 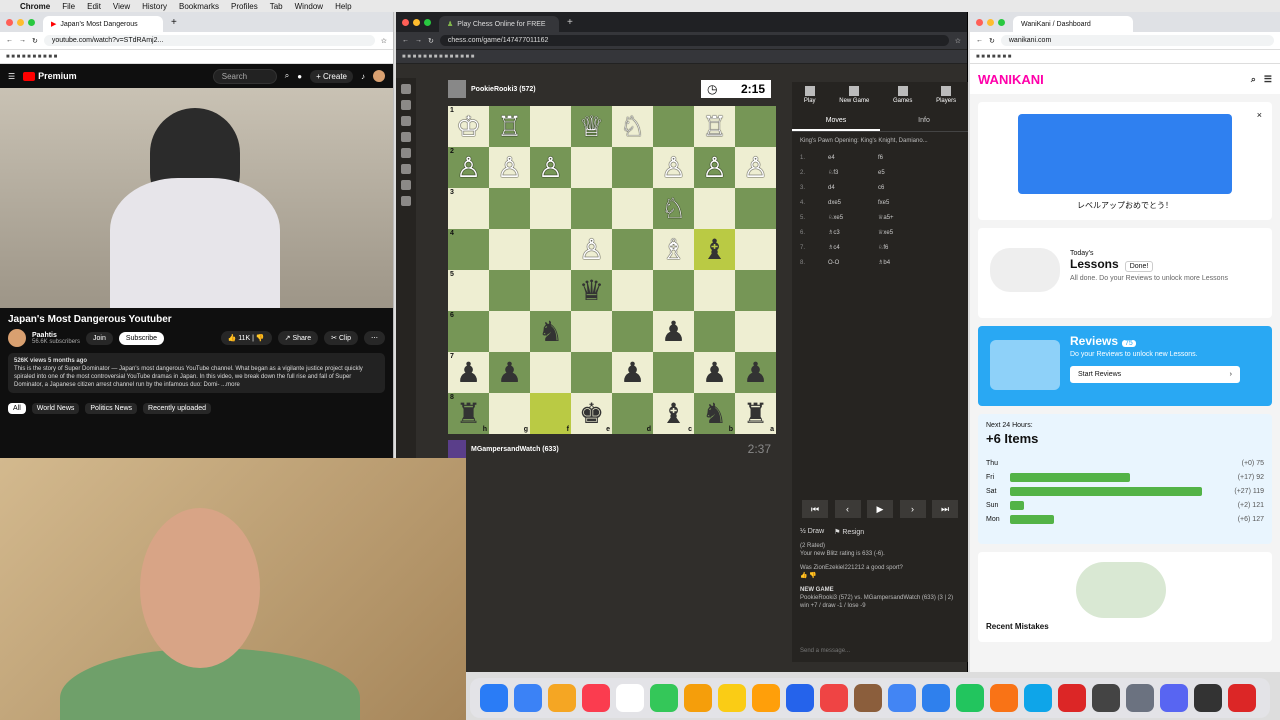 I want to click on draw-button: ½ Draw, so click(x=812, y=532).